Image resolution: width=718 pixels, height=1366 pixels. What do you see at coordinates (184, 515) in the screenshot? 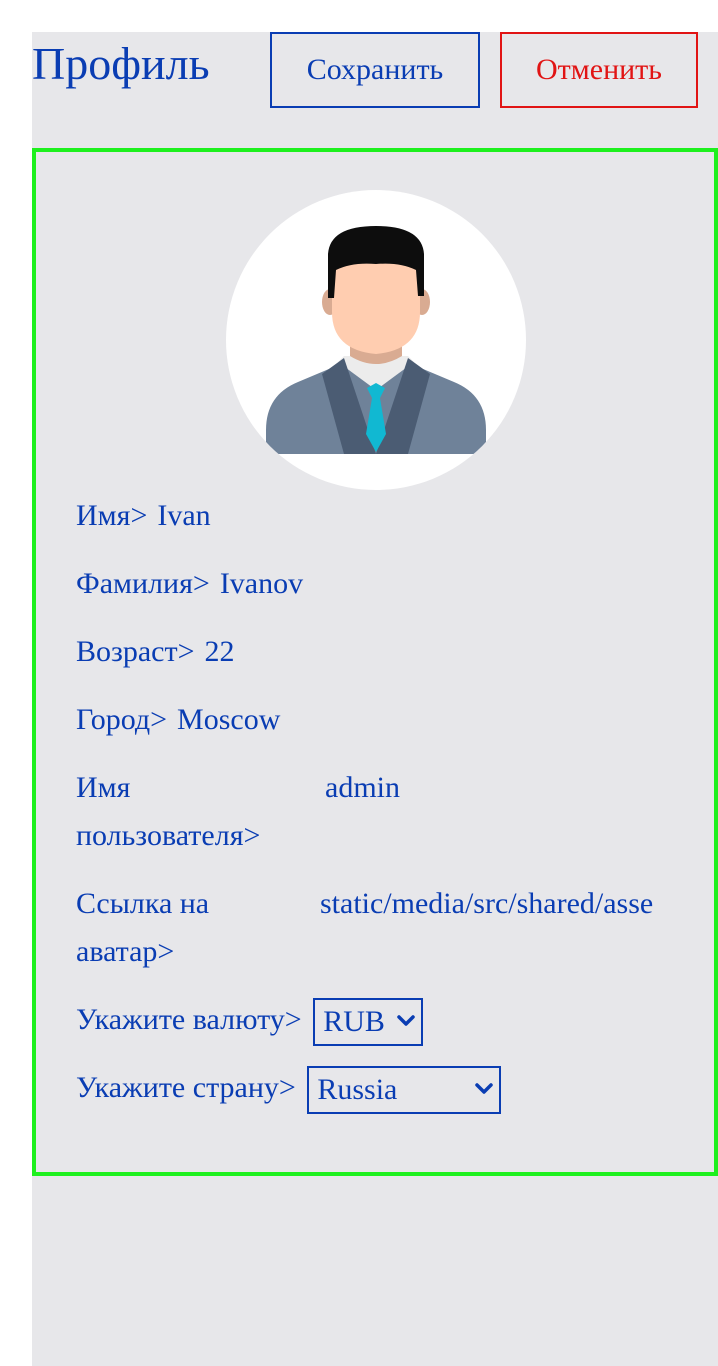
I see `first-name-value: Ivan` at bounding box center [184, 515].